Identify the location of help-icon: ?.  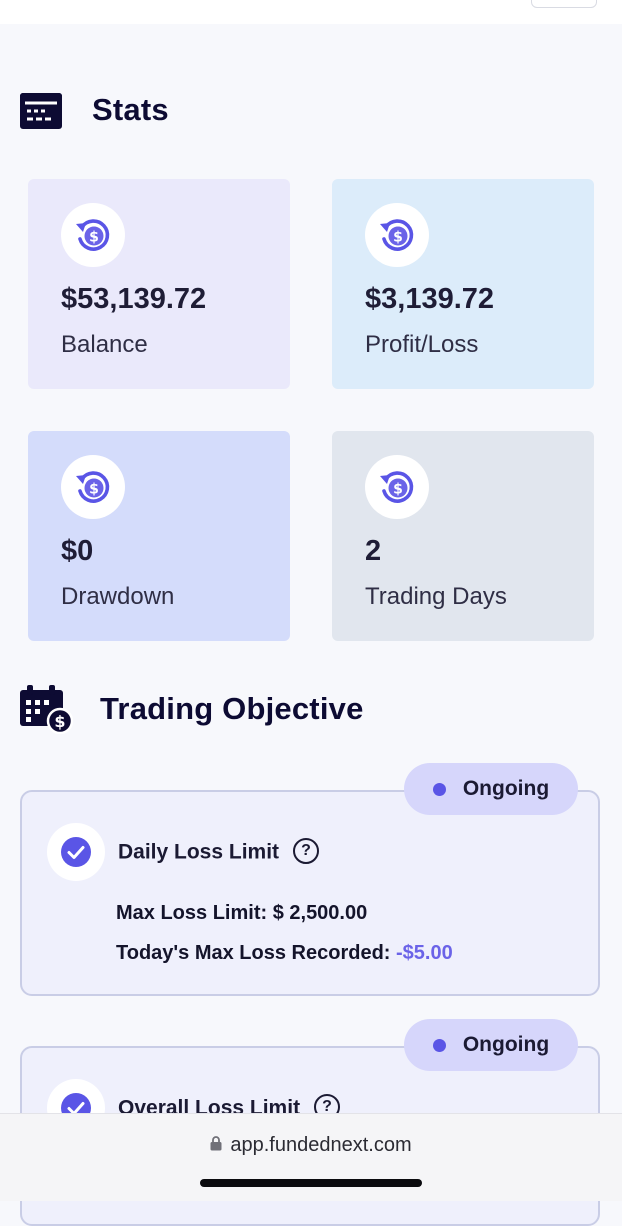
(306, 851).